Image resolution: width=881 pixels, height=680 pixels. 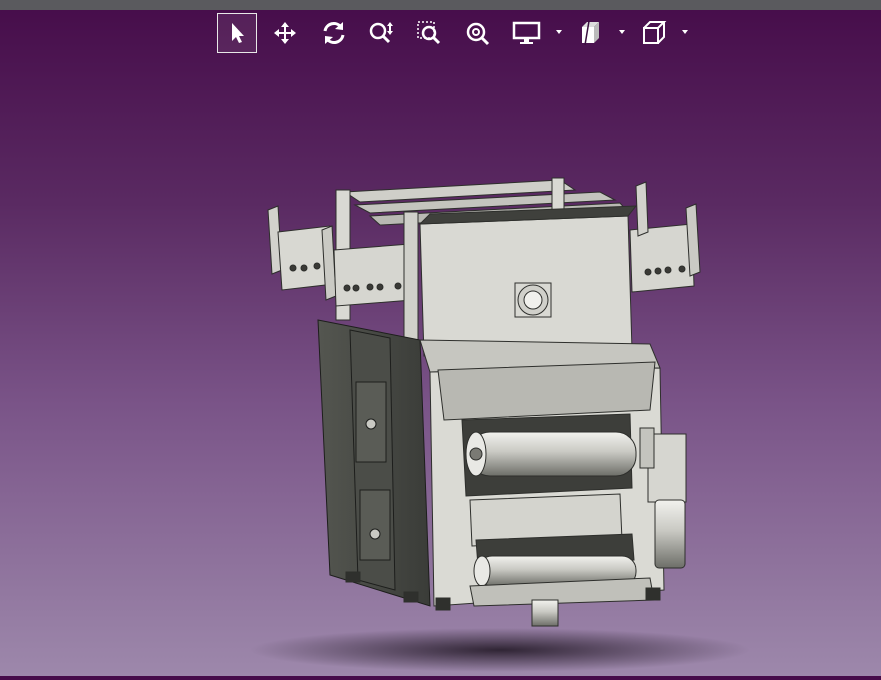 I want to click on arrow-cursor-icon, so click(x=238, y=33).